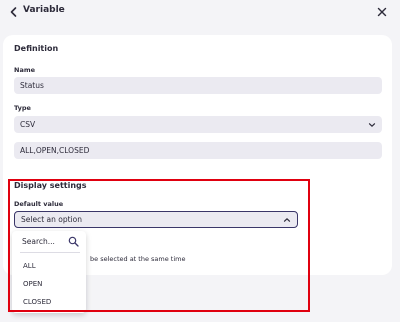  I want to click on name-label: Name, so click(25, 70).